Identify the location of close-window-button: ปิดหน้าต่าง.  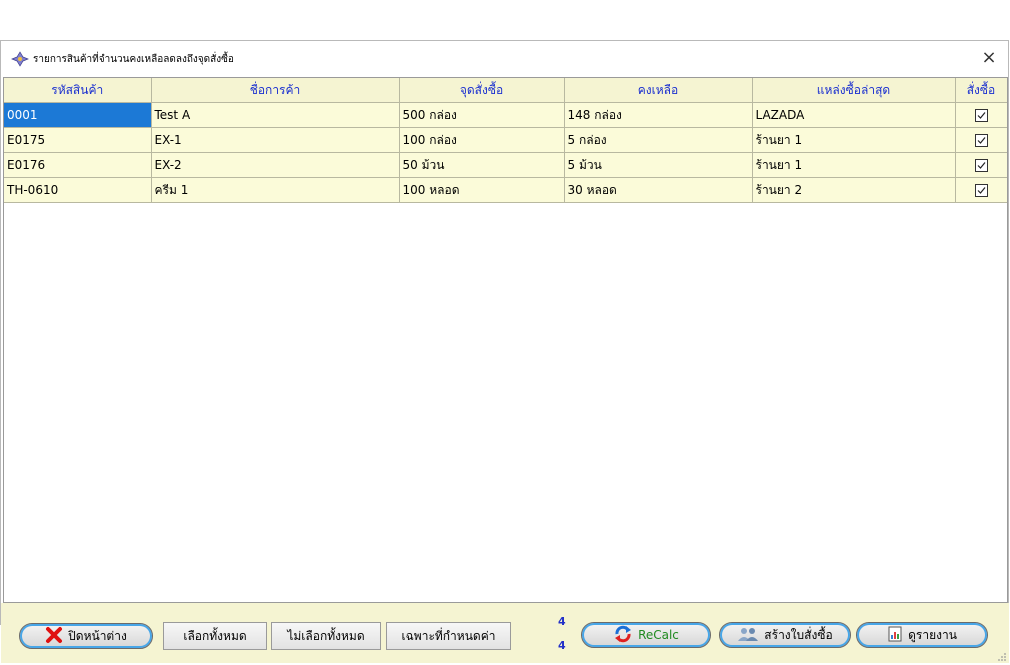
(86, 636).